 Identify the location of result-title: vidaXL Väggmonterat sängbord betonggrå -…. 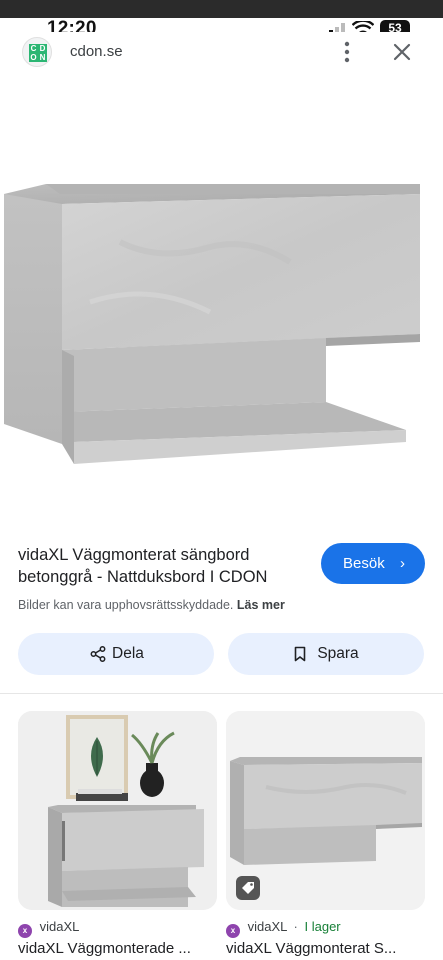
(163, 566).